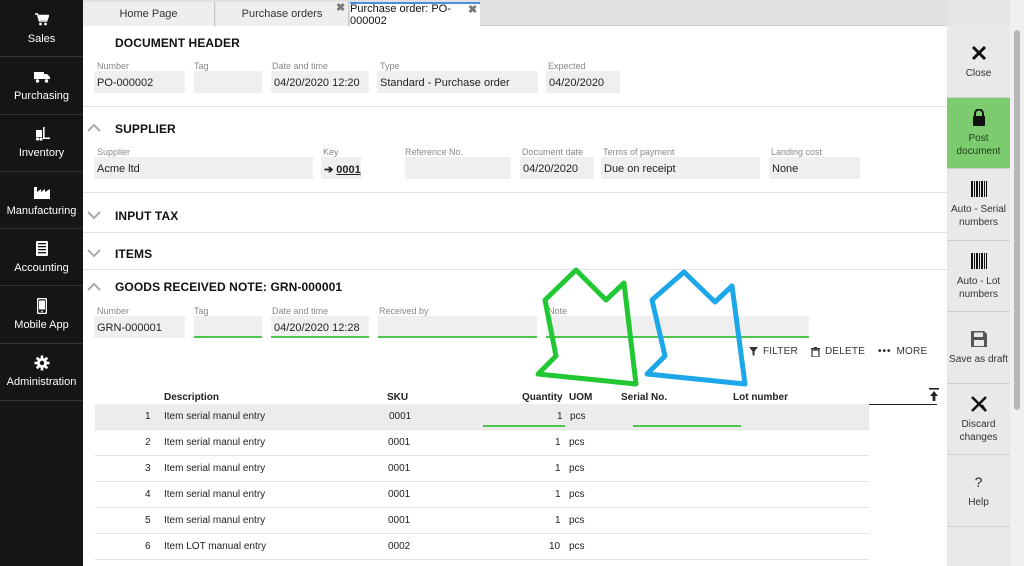  What do you see at coordinates (320, 82) in the screenshot?
I see `field-date-time: 04/20/2020 12:20` at bounding box center [320, 82].